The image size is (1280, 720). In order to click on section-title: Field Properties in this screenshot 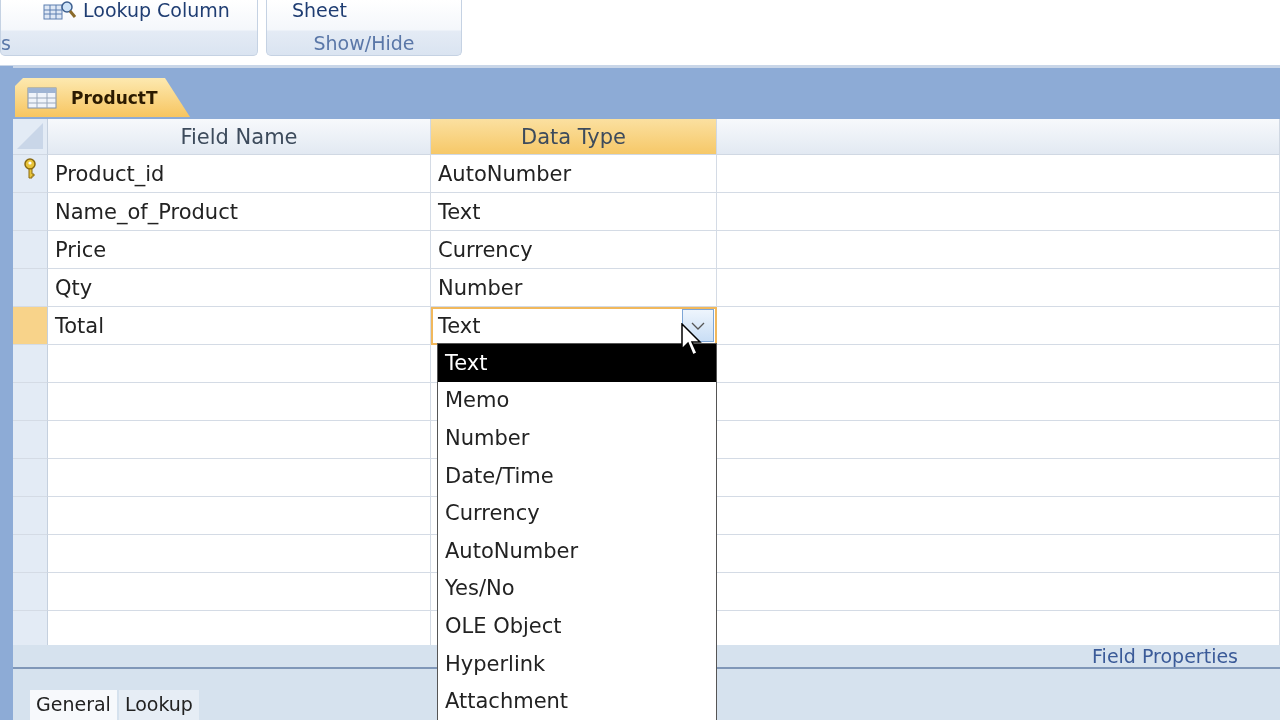, I will do `click(1165, 656)`.